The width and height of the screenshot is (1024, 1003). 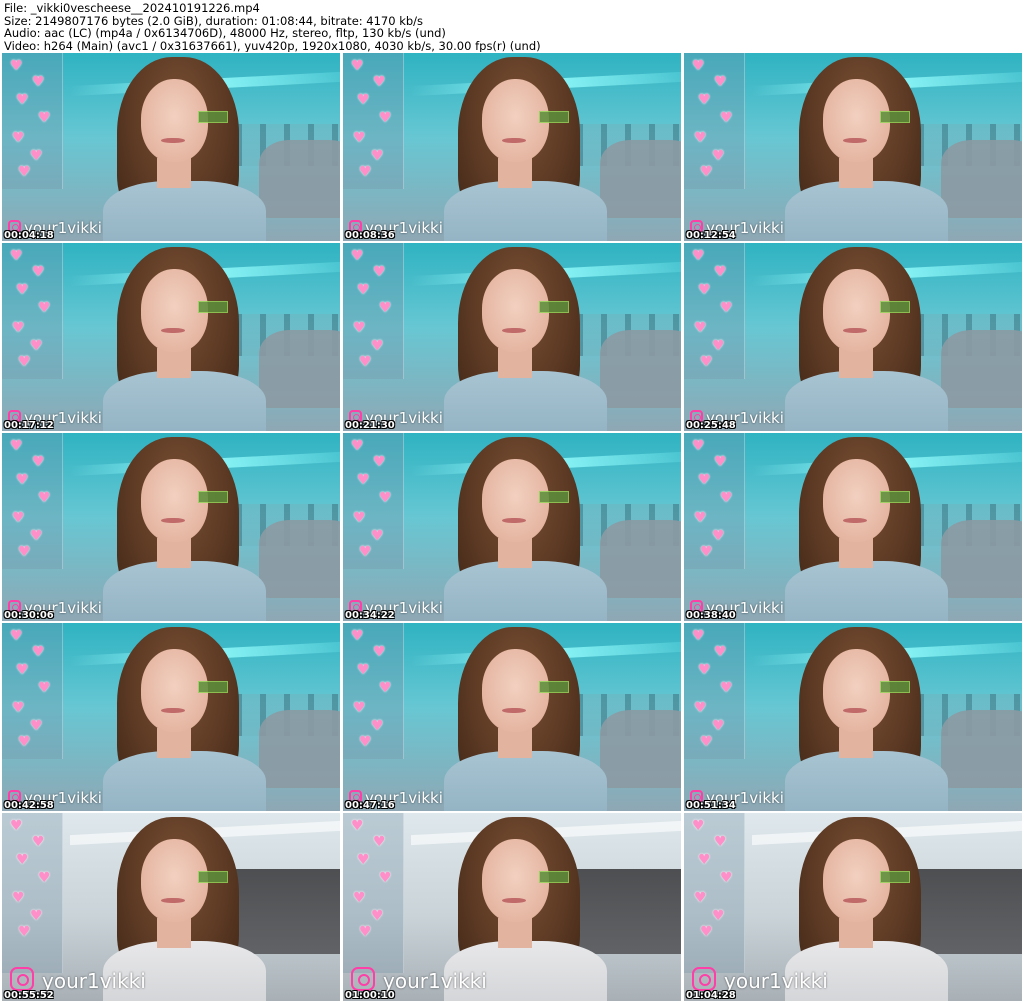 I want to click on video-thumbnail: ♥ ♥ ♥ ♥ ♥ ♥ ♥ your1vikki 00:12:54, so click(x=853, y=147).